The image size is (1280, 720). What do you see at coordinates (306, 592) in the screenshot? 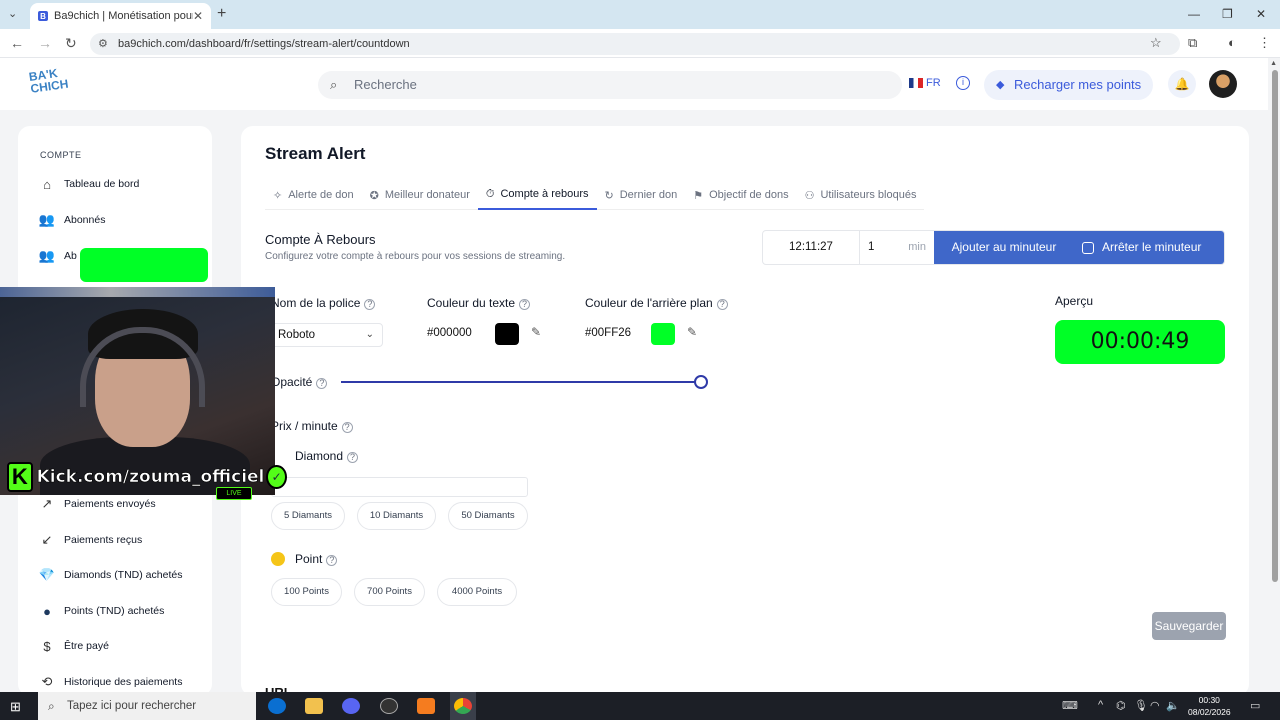
I see `point-option-100: 100 Points` at bounding box center [306, 592].